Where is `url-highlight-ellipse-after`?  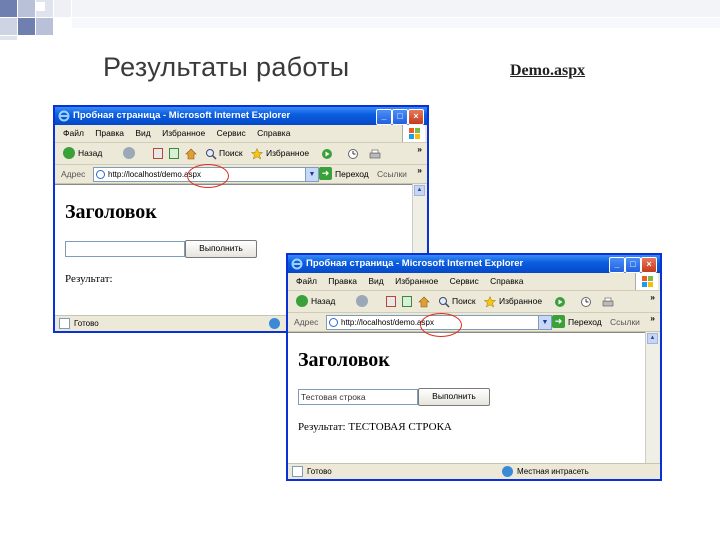
url-highlight-ellipse-after is located at coordinates (441, 325).